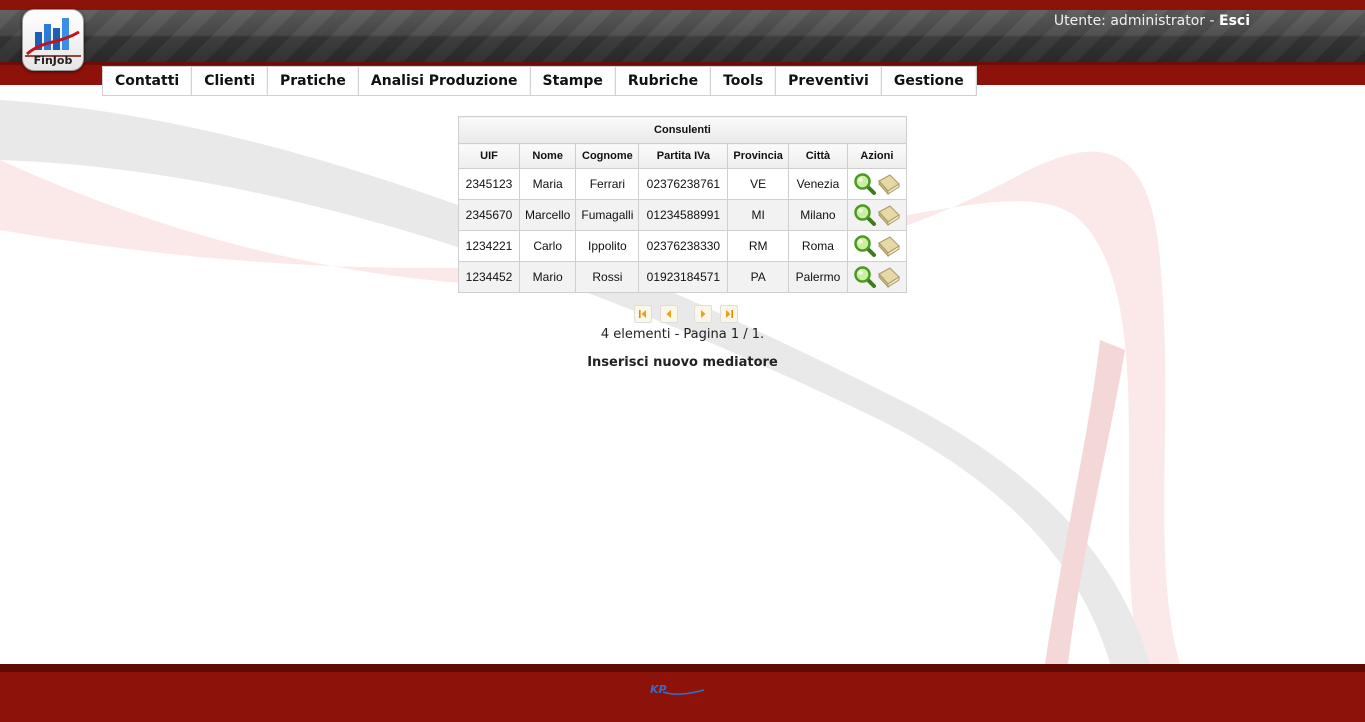  I want to click on first-page-icon, so click(642, 314).